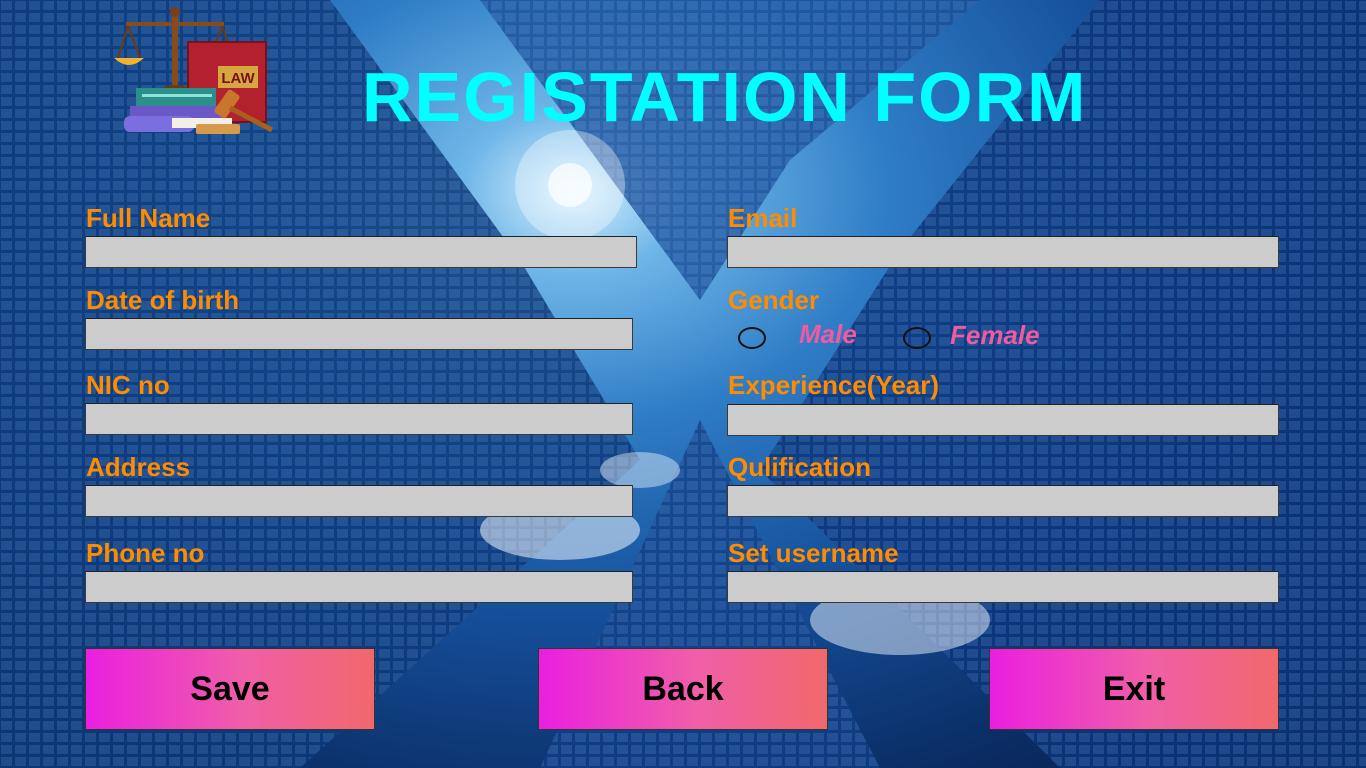  What do you see at coordinates (359, 587) in the screenshot?
I see `phone-input` at bounding box center [359, 587].